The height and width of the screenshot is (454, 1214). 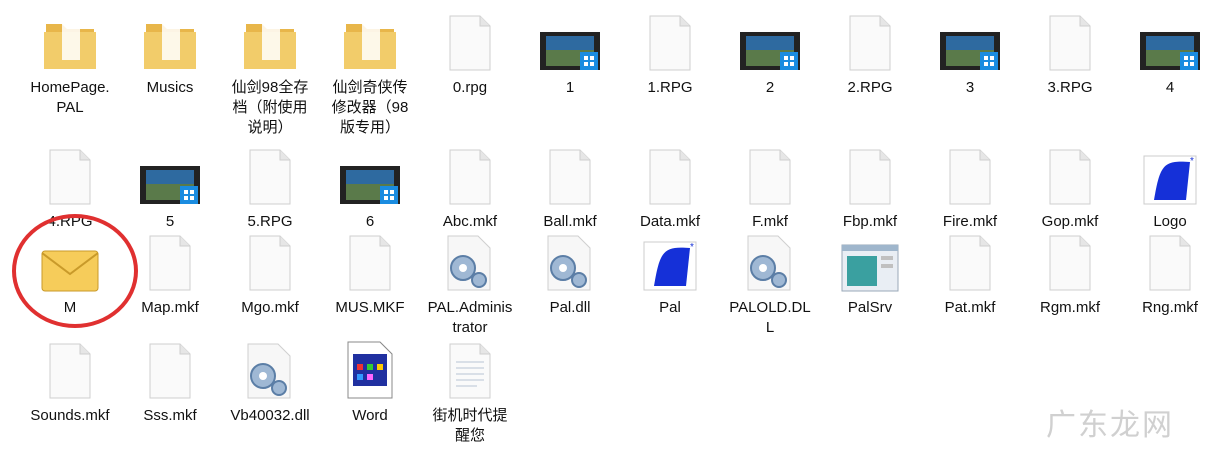 I want to click on file-label: 2.RPG, so click(x=870, y=87).